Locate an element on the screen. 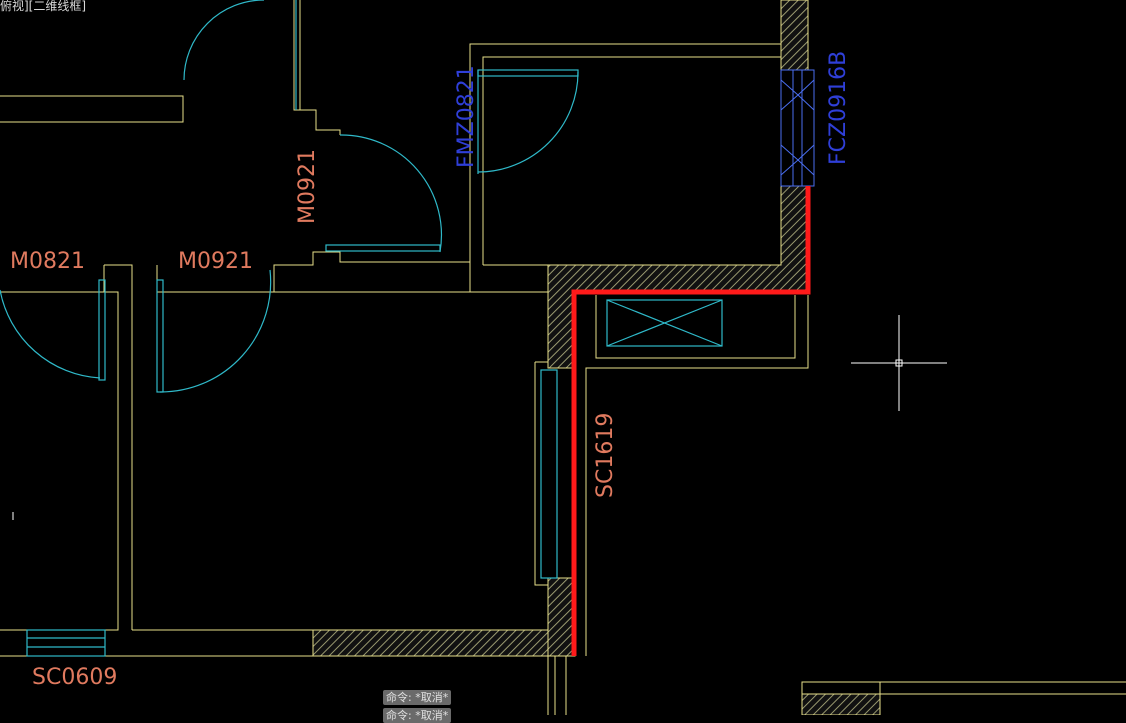 Image resolution: width=1126 pixels, height=723 pixels. label-sc1619: SC1619 is located at coordinates (605, 455).